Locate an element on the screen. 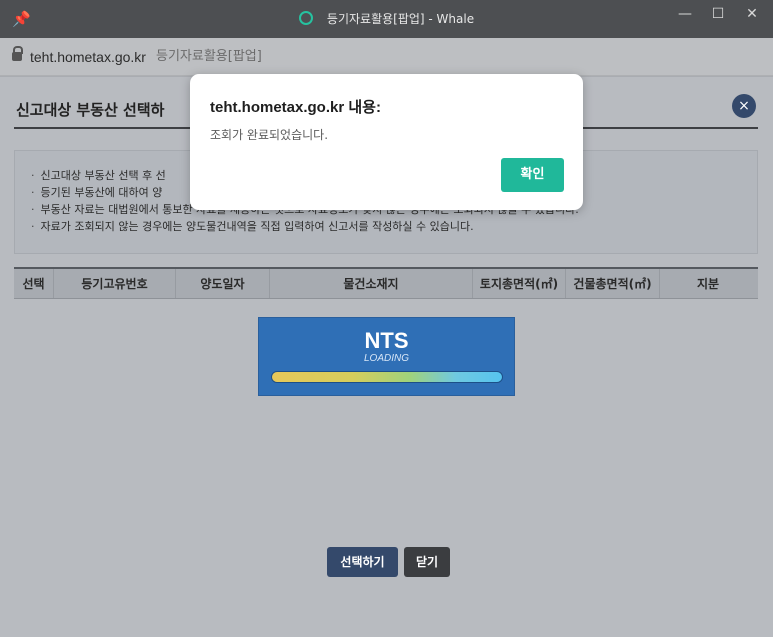 The image size is (773, 637). col-transfer-date: 양도일자 is located at coordinates (223, 283).